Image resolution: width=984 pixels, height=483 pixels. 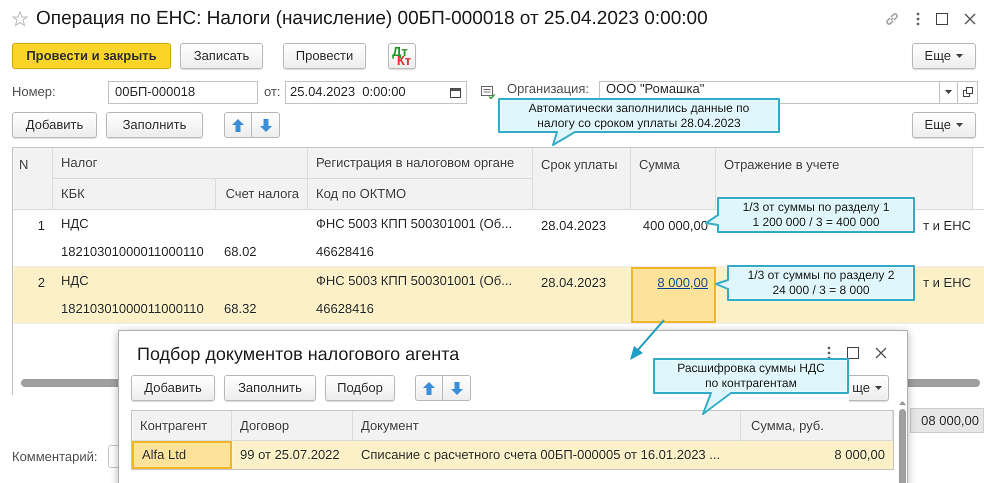 I want to click on number-label: Номер:, so click(x=34, y=92).